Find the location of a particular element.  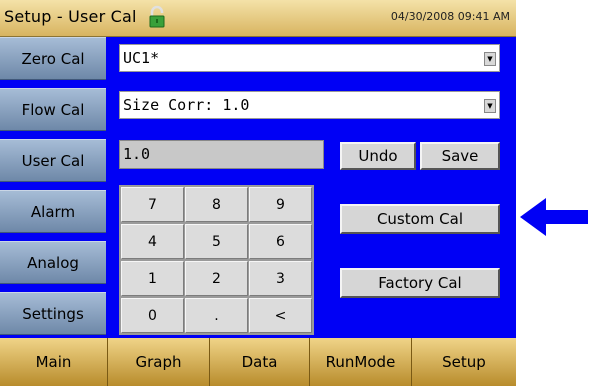

datetime-display: 04/30/2008 09:41 AM is located at coordinates (450, 16).